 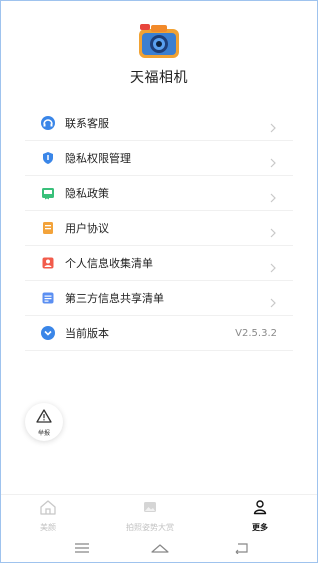 I want to click on person-icon, so click(x=260, y=509).